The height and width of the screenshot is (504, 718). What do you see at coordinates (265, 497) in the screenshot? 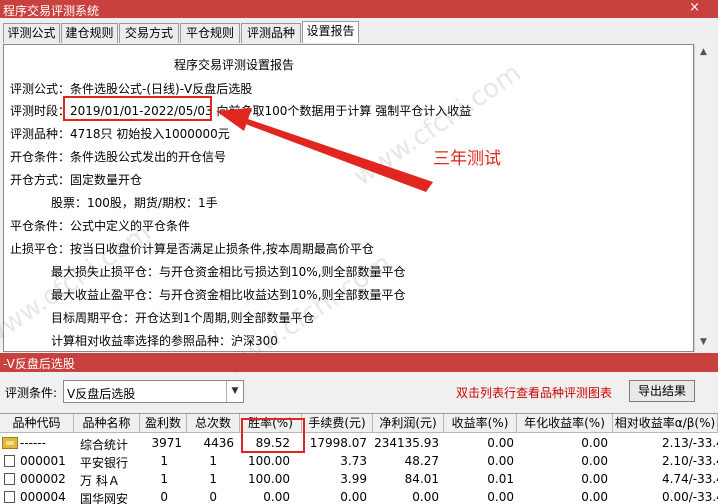
I see `table-cell-rate: 0.00` at bounding box center [265, 497].